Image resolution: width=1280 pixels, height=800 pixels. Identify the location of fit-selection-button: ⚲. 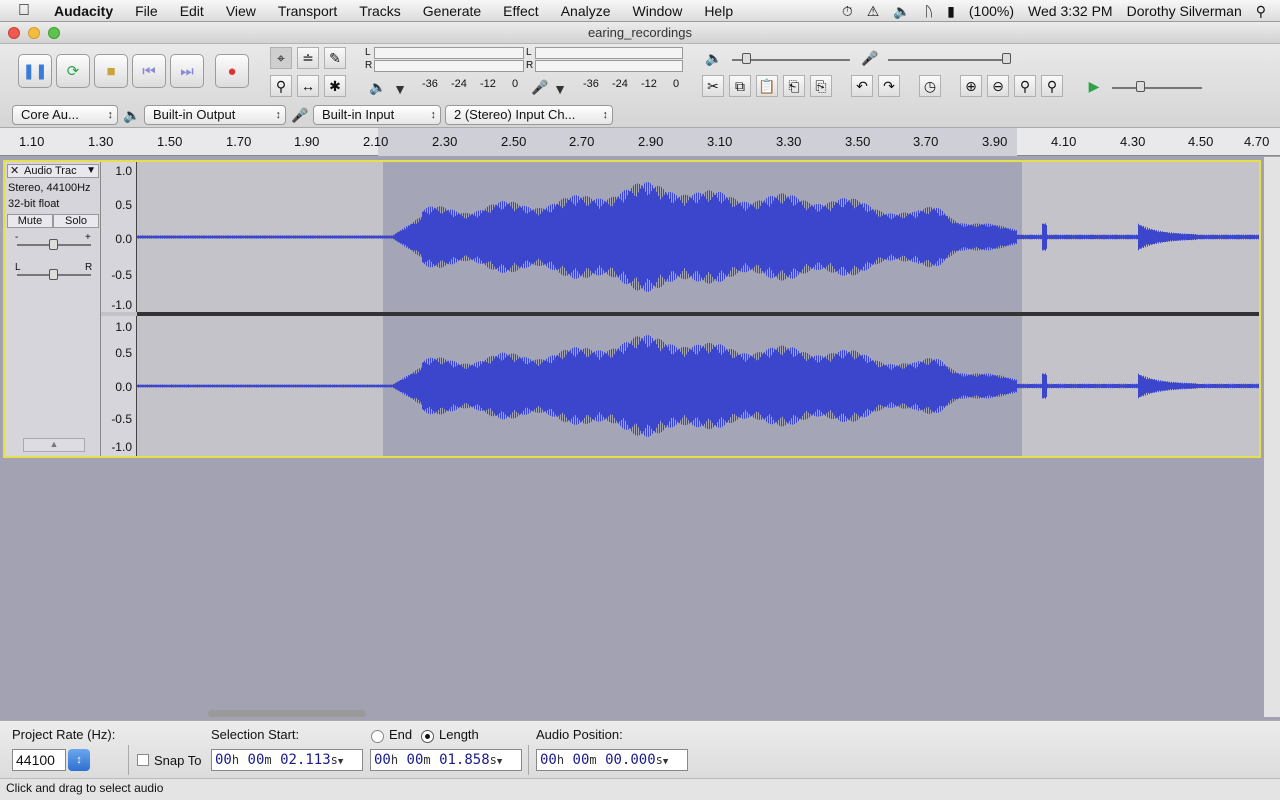
(1025, 86).